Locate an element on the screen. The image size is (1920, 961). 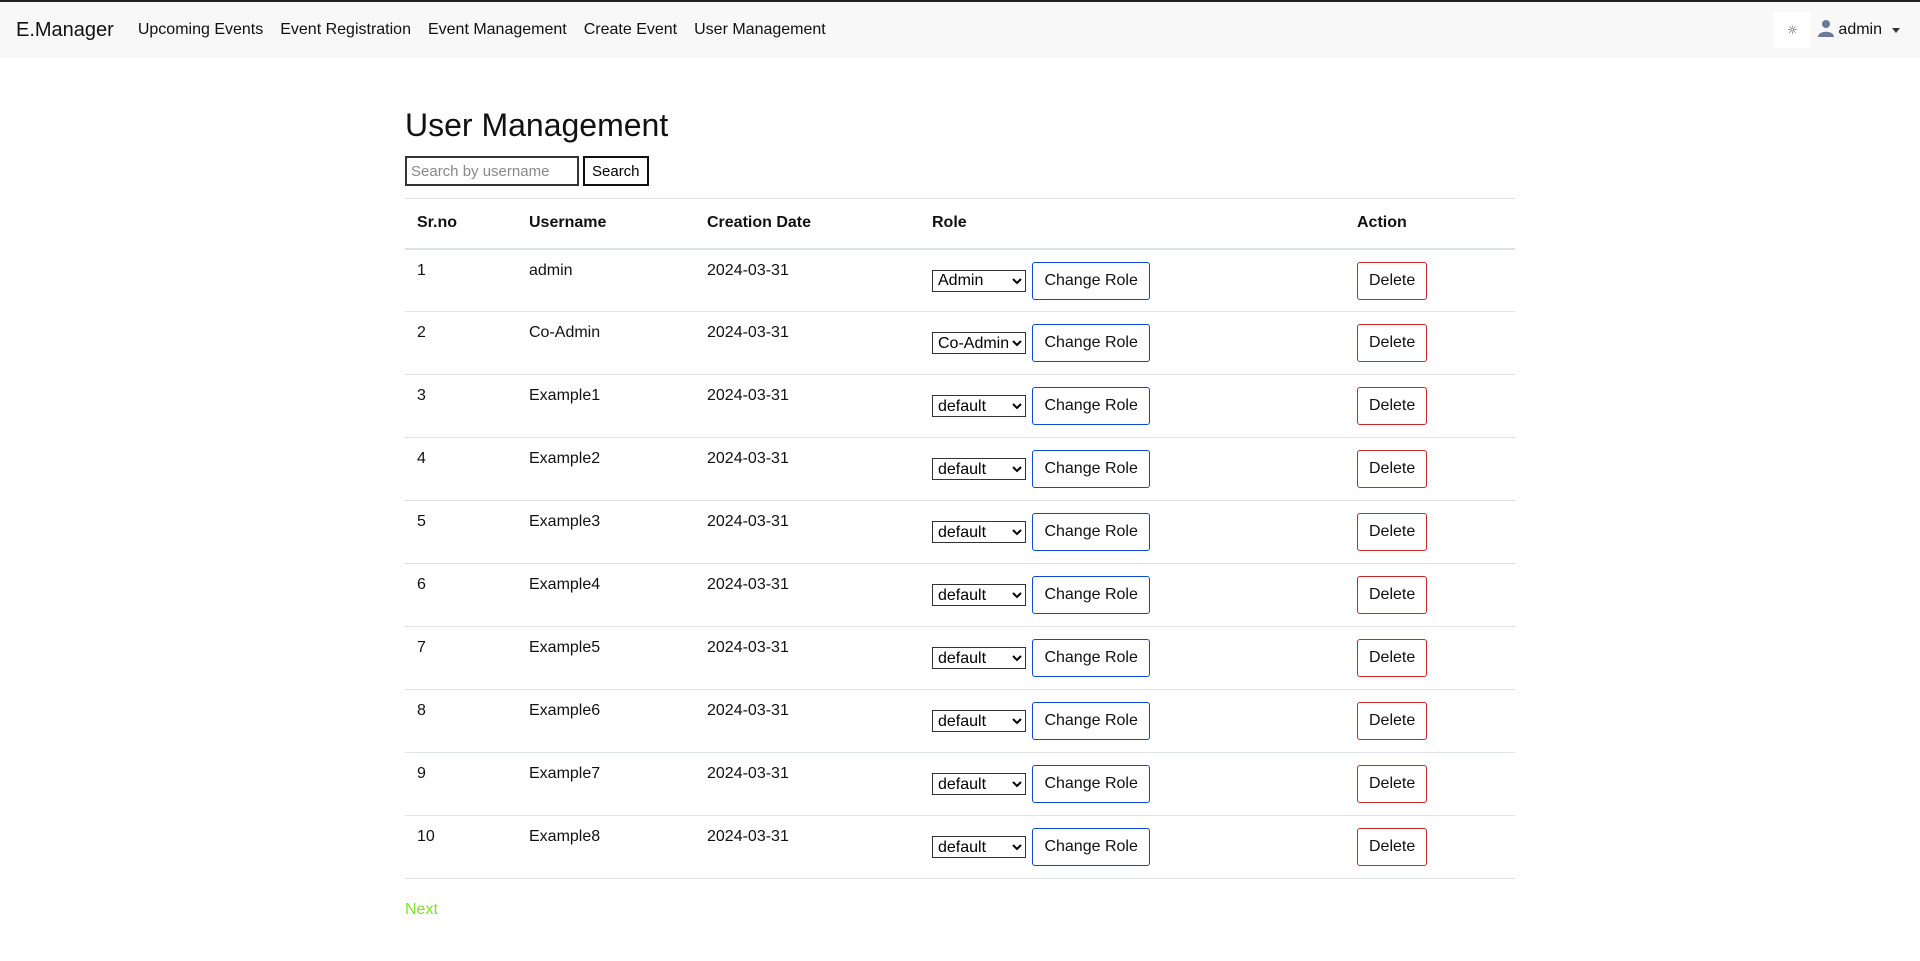
nav-event-management: Event Management is located at coordinates (497, 30).